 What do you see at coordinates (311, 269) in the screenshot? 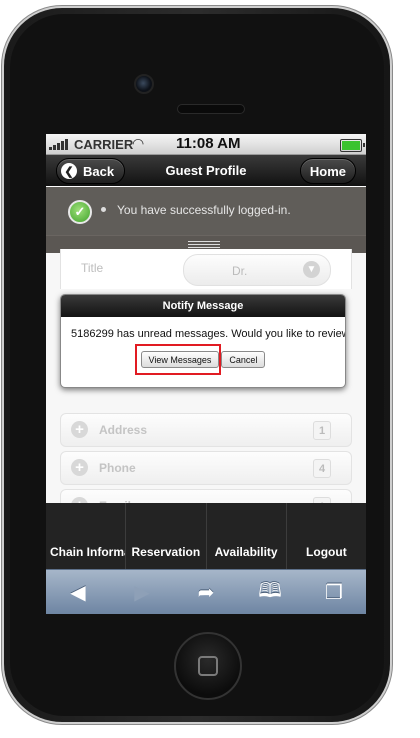
I see `chevron-down-icon: ▼` at bounding box center [311, 269].